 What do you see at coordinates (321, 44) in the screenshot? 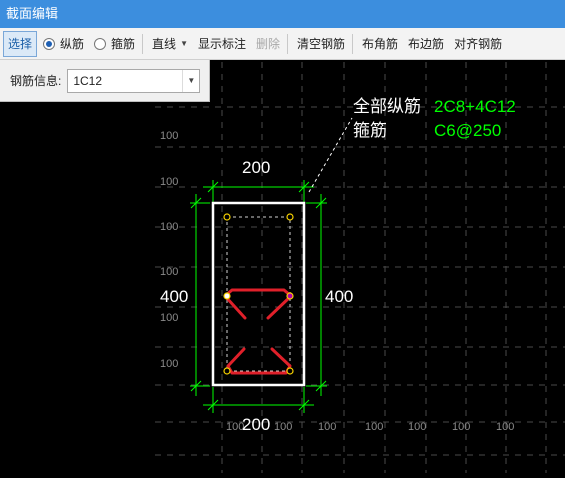
I see `clear-rebar-button: 清空钢筋` at bounding box center [321, 44].